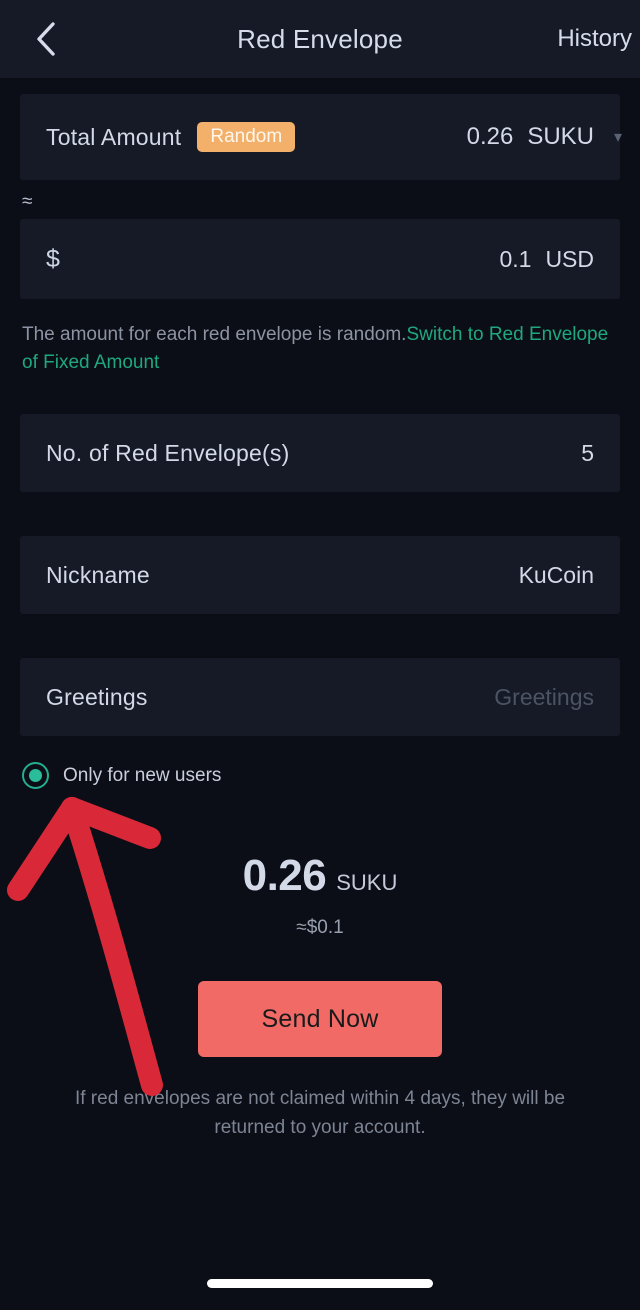 Image resolution: width=640 pixels, height=1310 pixels. What do you see at coordinates (114, 136) in the screenshot?
I see `total-amount-label: Total Amount` at bounding box center [114, 136].